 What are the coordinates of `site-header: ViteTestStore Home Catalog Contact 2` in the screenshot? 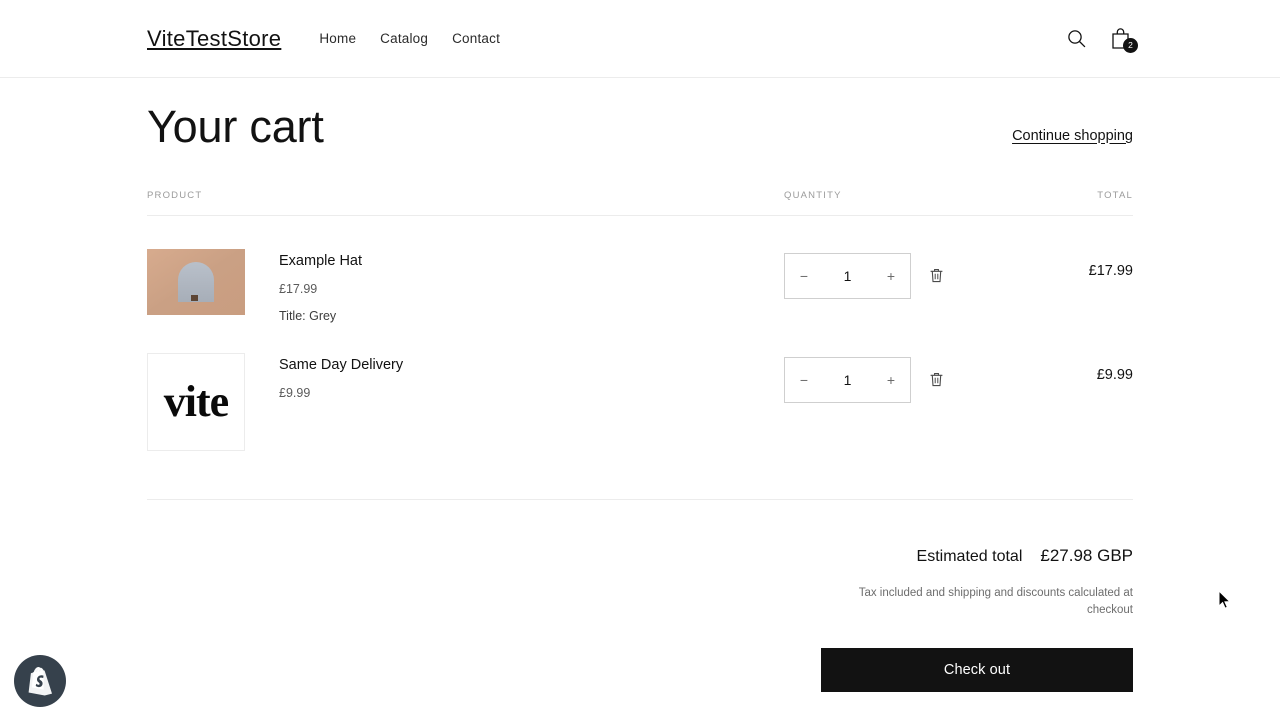 It's located at (640, 39).